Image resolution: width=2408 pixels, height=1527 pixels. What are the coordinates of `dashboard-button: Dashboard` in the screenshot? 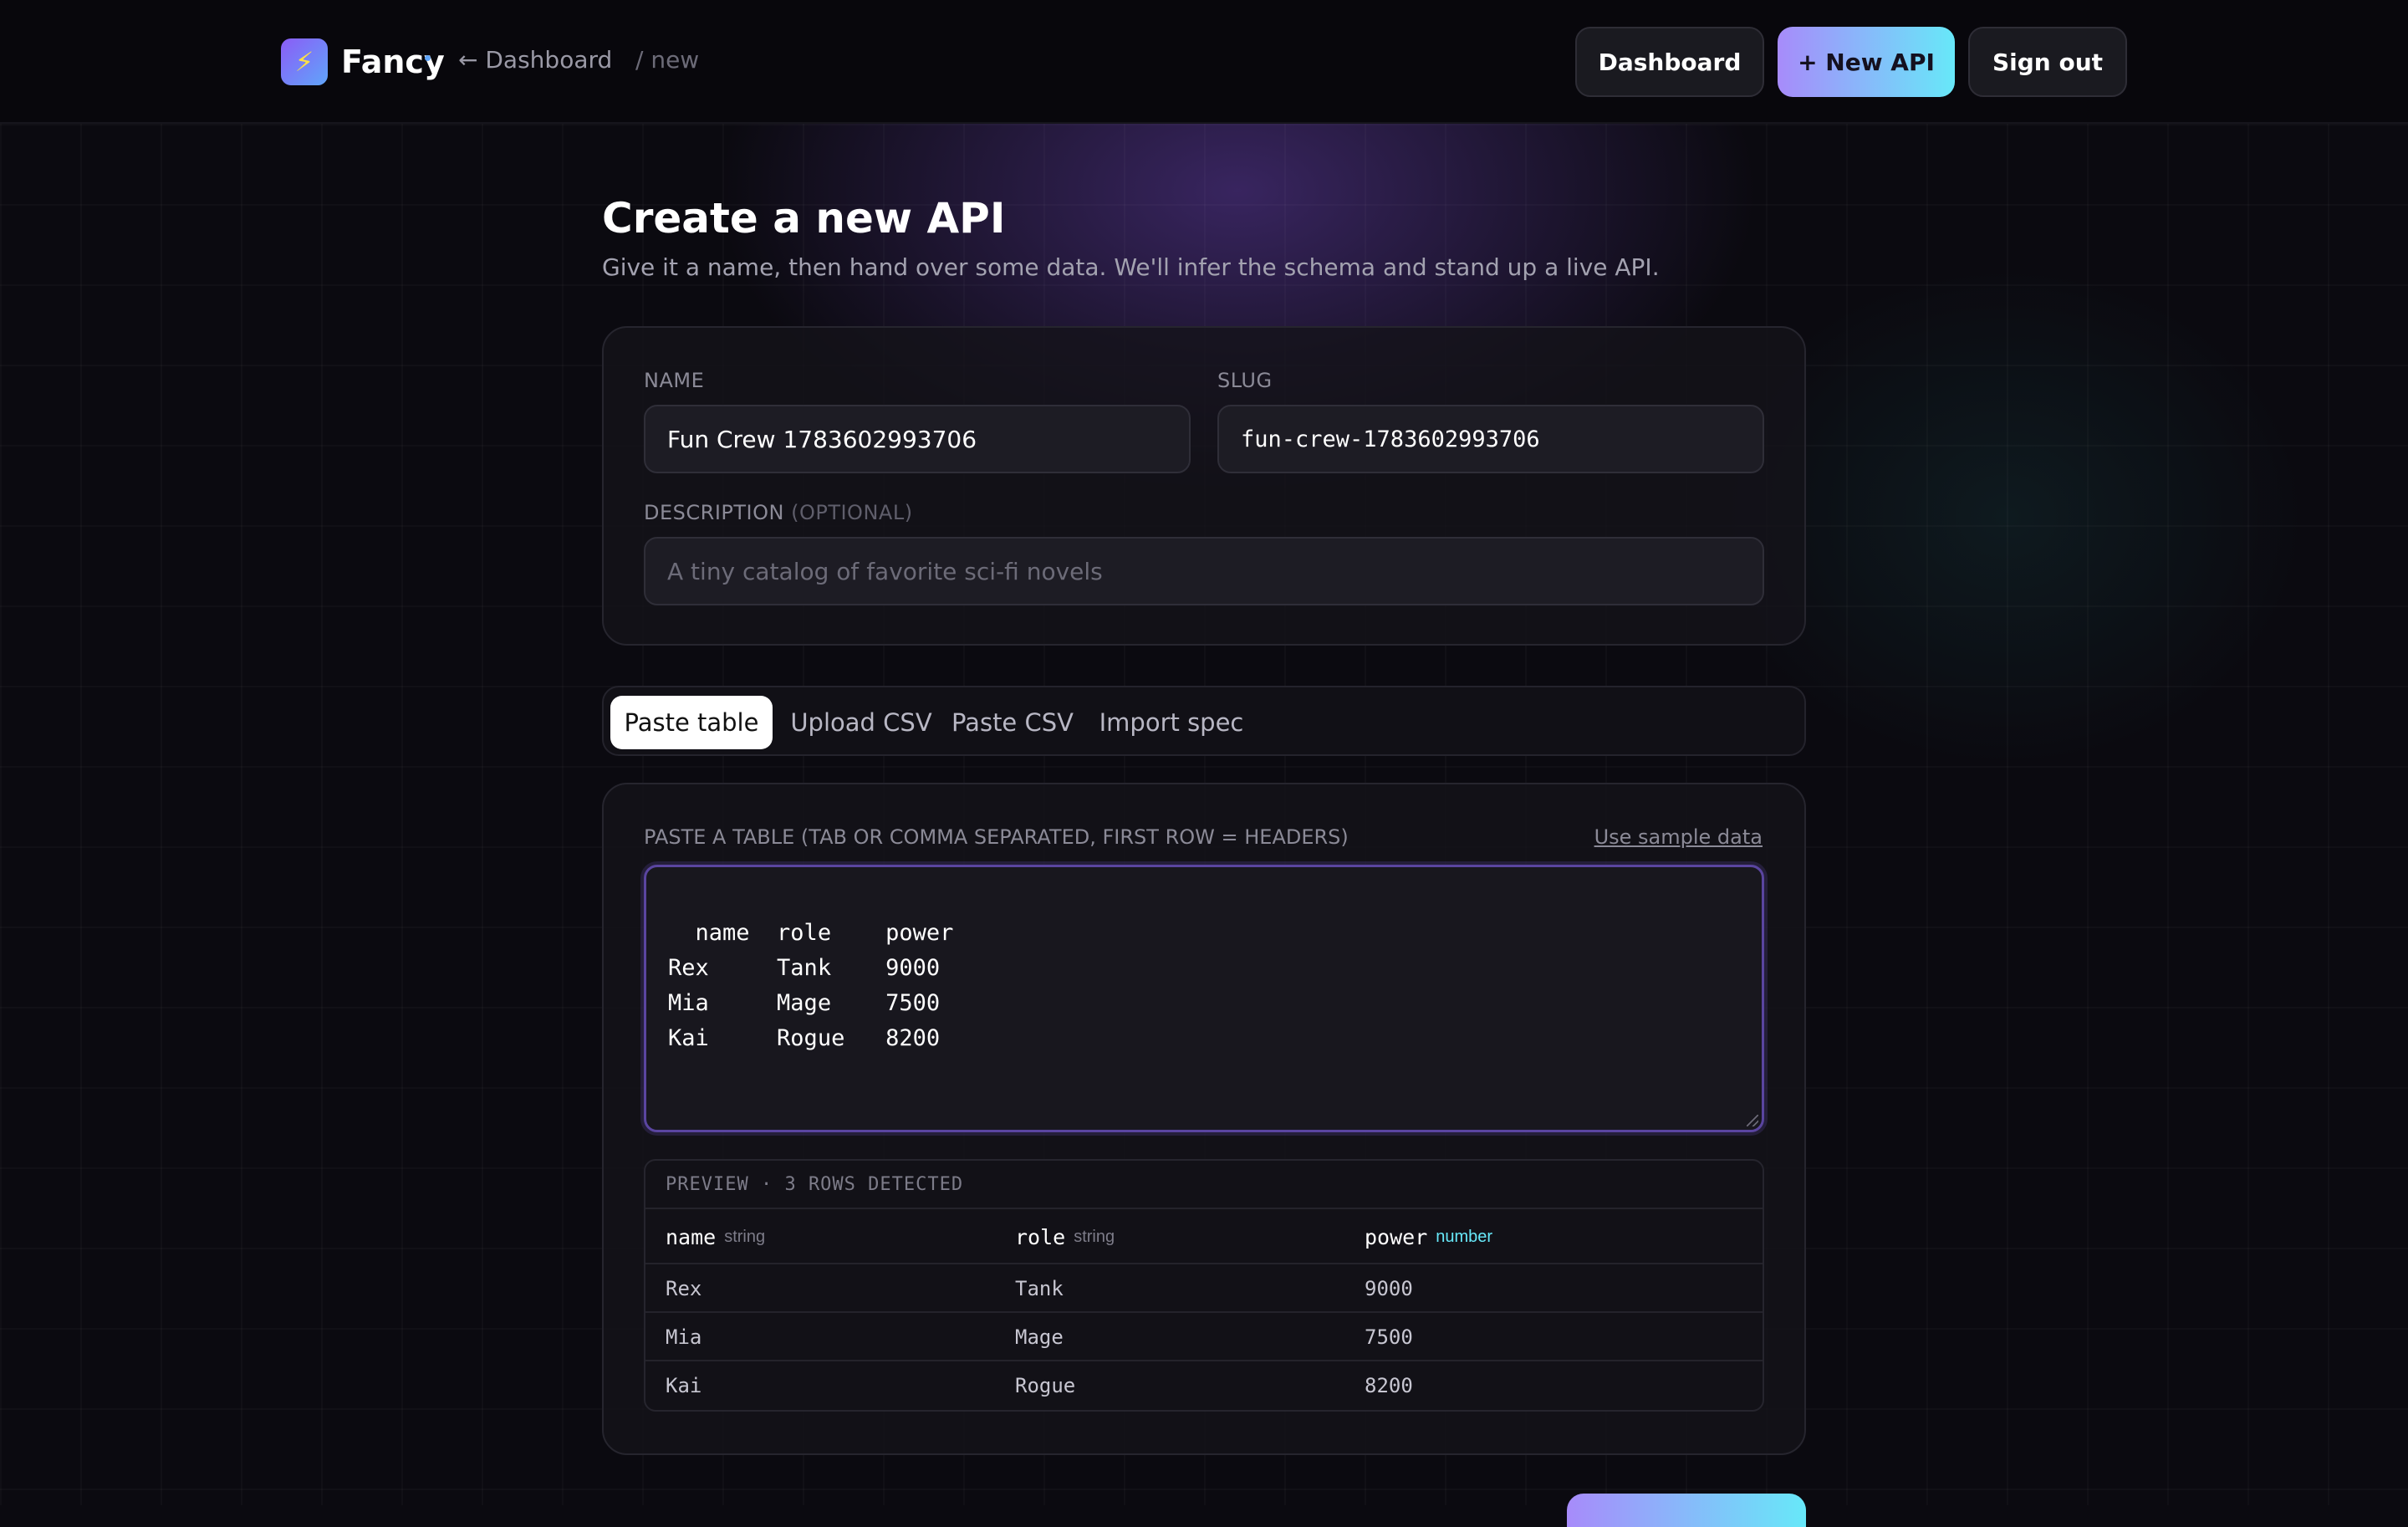 It's located at (1669, 62).